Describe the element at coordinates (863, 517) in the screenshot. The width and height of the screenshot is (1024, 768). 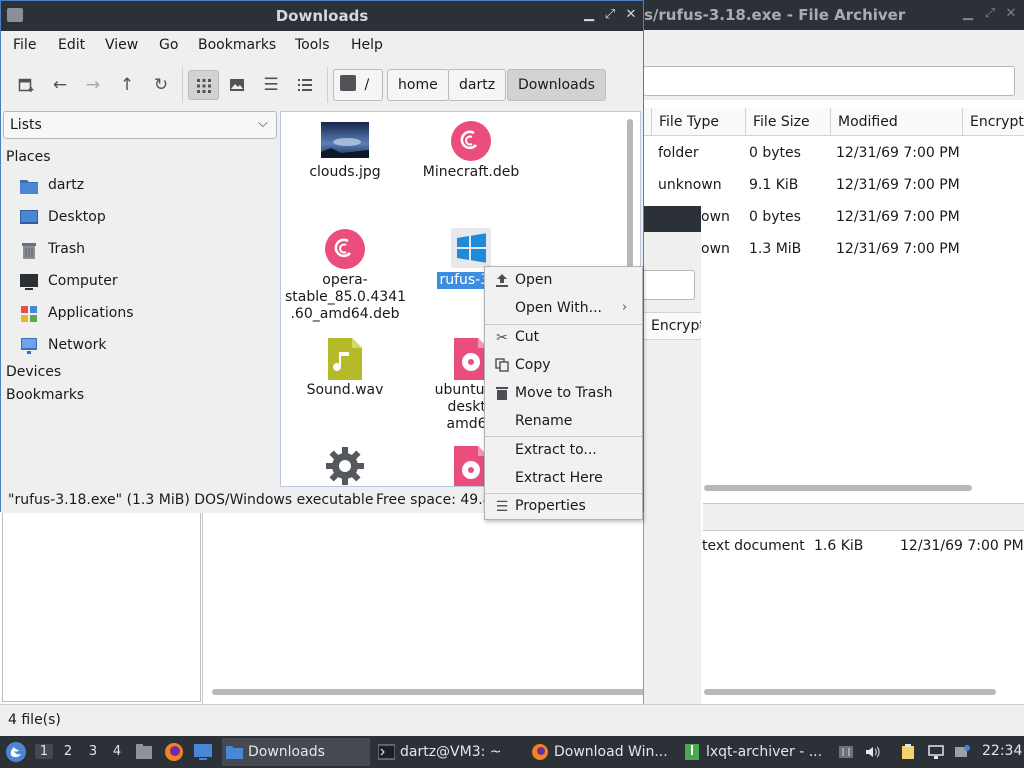
I see `pane-splitter` at that location.